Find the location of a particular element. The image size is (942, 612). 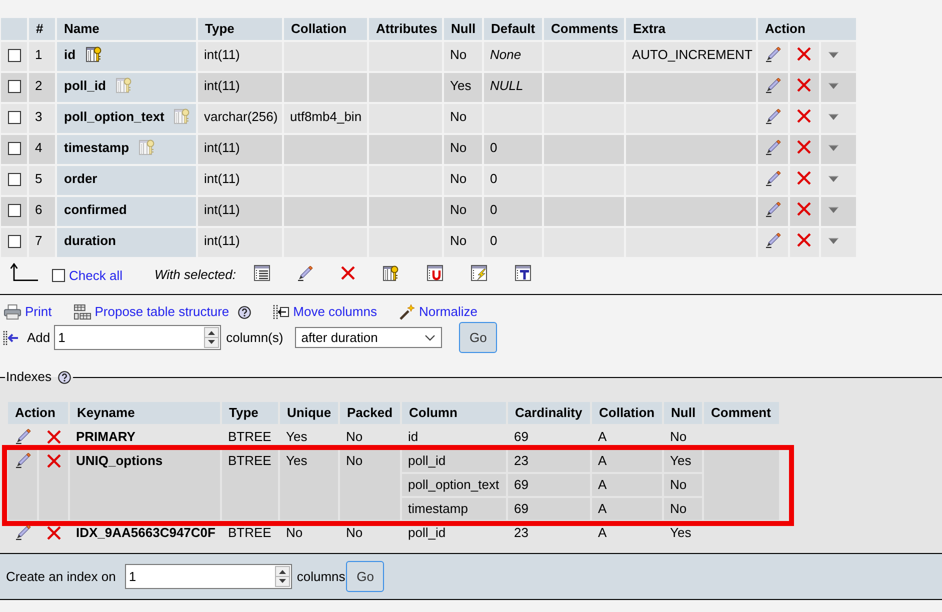

table-cell: 2 is located at coordinates (42, 87).